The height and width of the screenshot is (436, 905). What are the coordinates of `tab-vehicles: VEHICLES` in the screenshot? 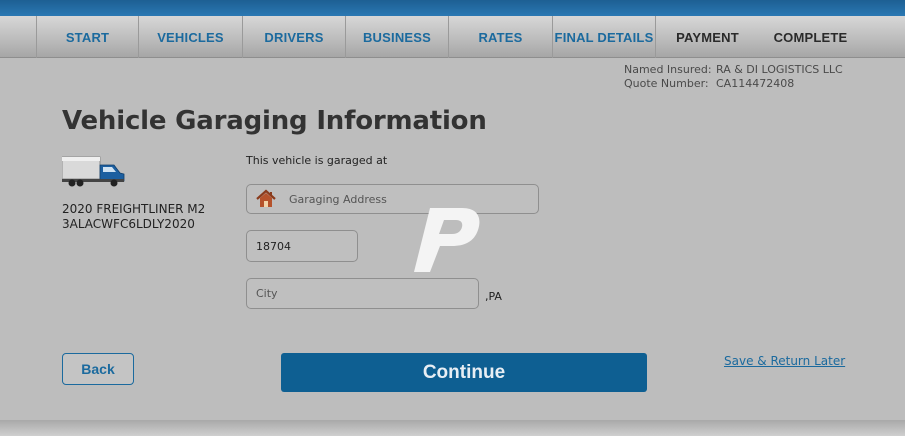 It's located at (191, 37).